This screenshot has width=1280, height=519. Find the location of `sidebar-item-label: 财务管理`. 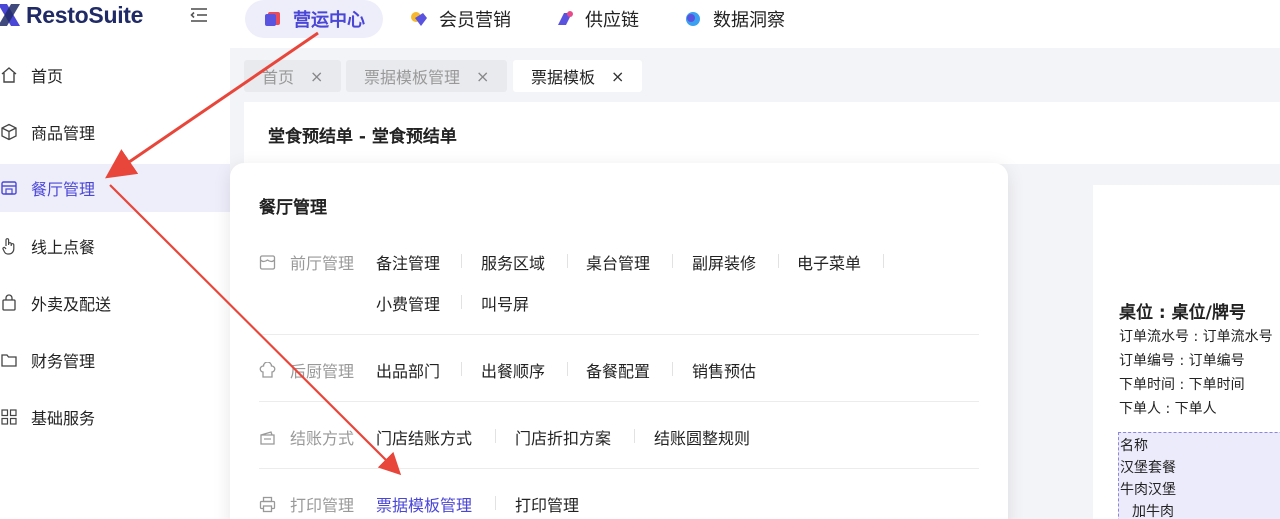

sidebar-item-label: 财务管理 is located at coordinates (63, 361).